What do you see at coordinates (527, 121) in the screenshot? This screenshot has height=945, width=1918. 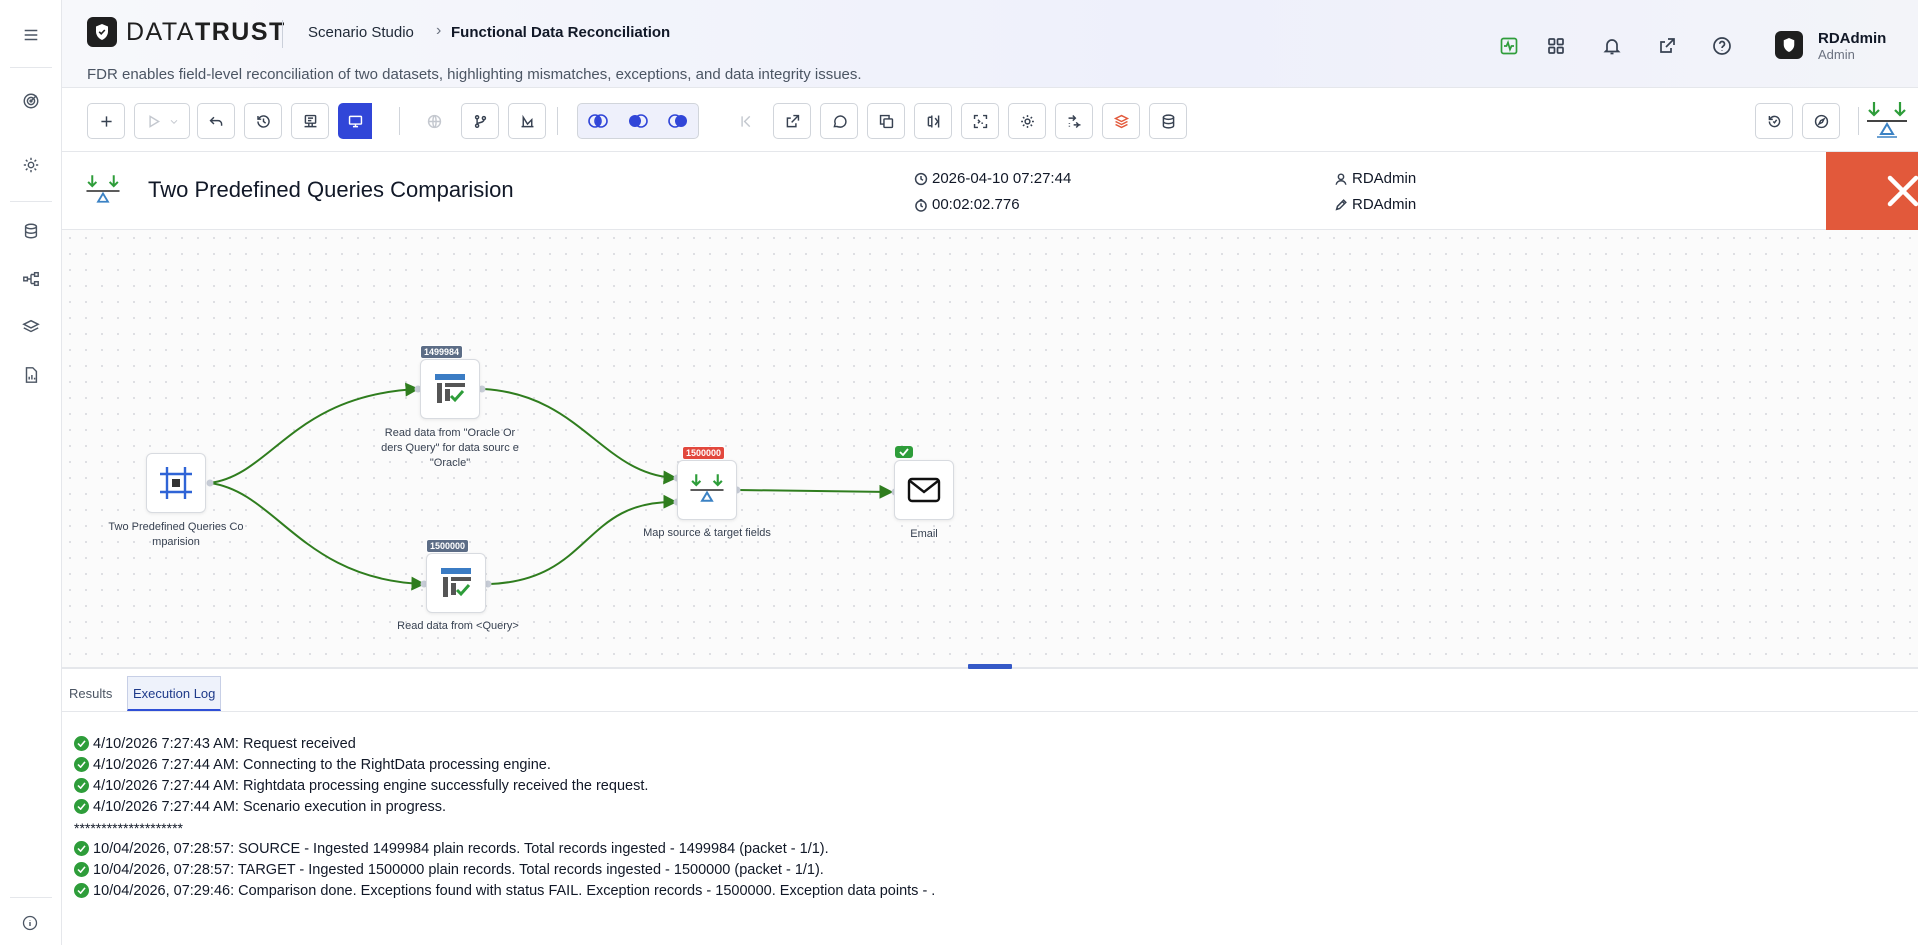 I see `chart-button` at bounding box center [527, 121].